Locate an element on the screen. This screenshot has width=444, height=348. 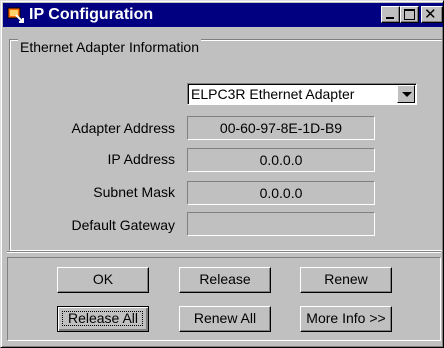
close-button: ✕ is located at coordinates (432, 14).